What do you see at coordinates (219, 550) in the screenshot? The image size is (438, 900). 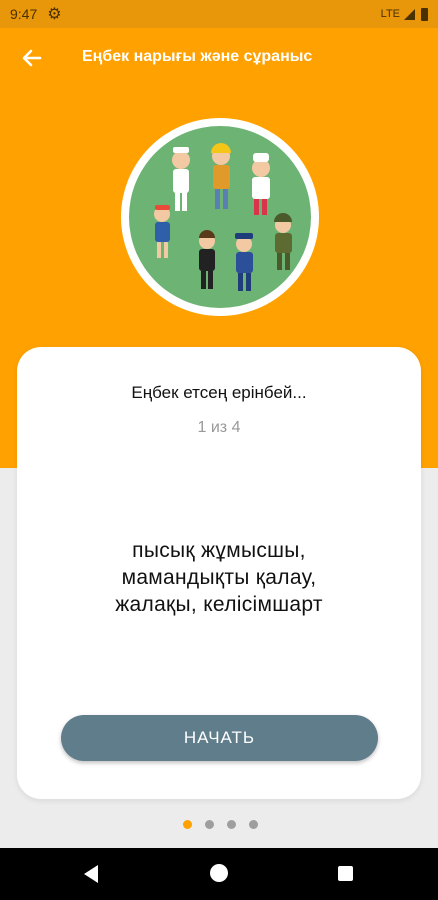 I see `card-body-line: пысық жұмысшы,` at bounding box center [219, 550].